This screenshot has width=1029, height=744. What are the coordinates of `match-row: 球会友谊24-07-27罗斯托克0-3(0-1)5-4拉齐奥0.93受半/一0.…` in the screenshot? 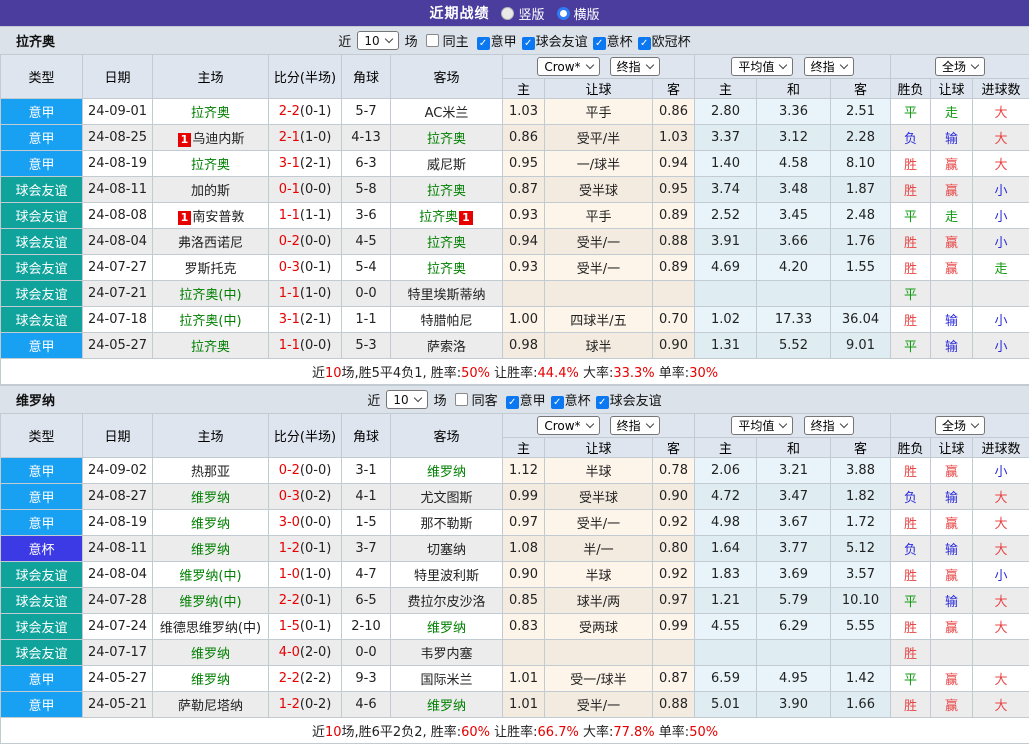 It's located at (515, 268).